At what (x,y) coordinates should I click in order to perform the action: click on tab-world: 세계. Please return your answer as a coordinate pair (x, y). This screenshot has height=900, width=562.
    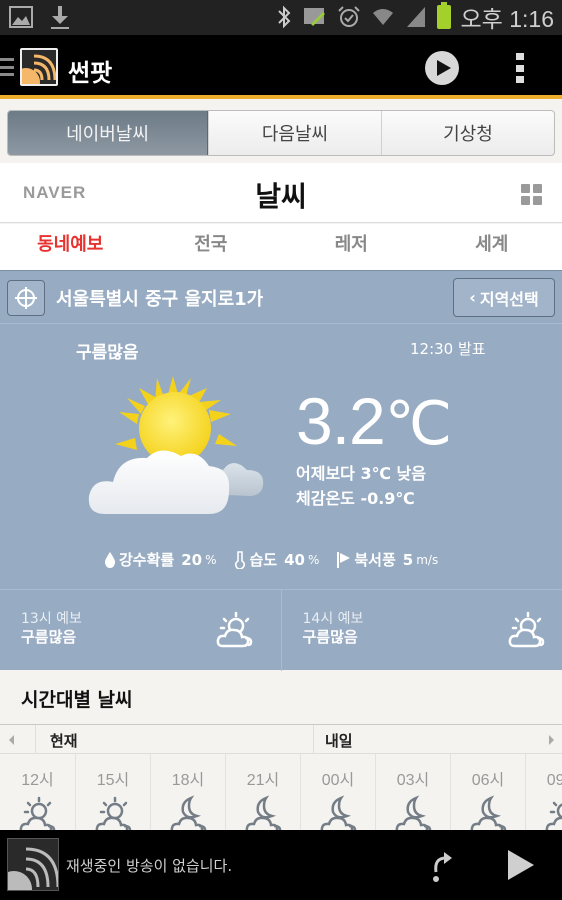
    Looking at the image, I should click on (492, 247).